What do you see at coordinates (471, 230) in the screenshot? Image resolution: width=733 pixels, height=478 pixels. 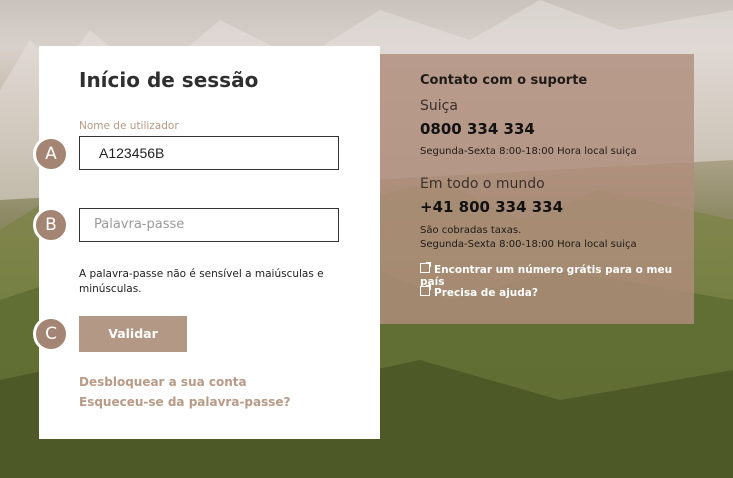 I see `fee-note-text: São cobradas taxas.` at bounding box center [471, 230].